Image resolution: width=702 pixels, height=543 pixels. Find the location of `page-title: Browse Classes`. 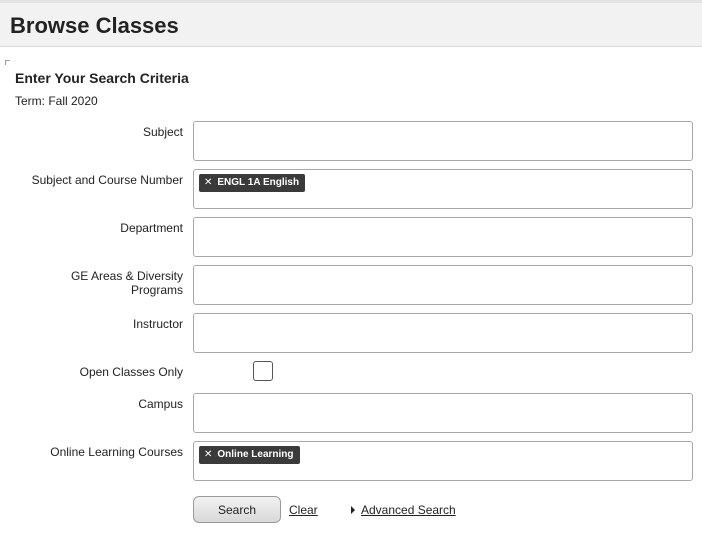

page-title: Browse Classes is located at coordinates (94, 25).